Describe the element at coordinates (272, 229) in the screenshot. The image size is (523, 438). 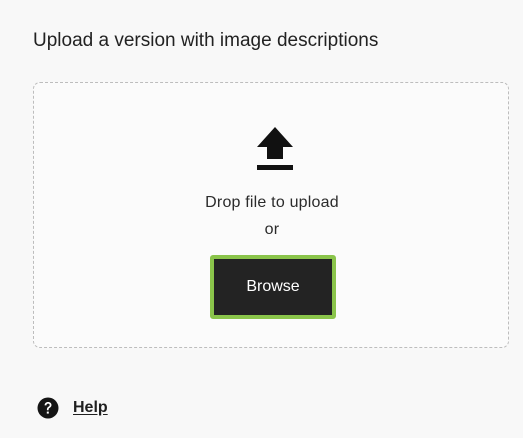
I see `drop-or-text: or` at that location.